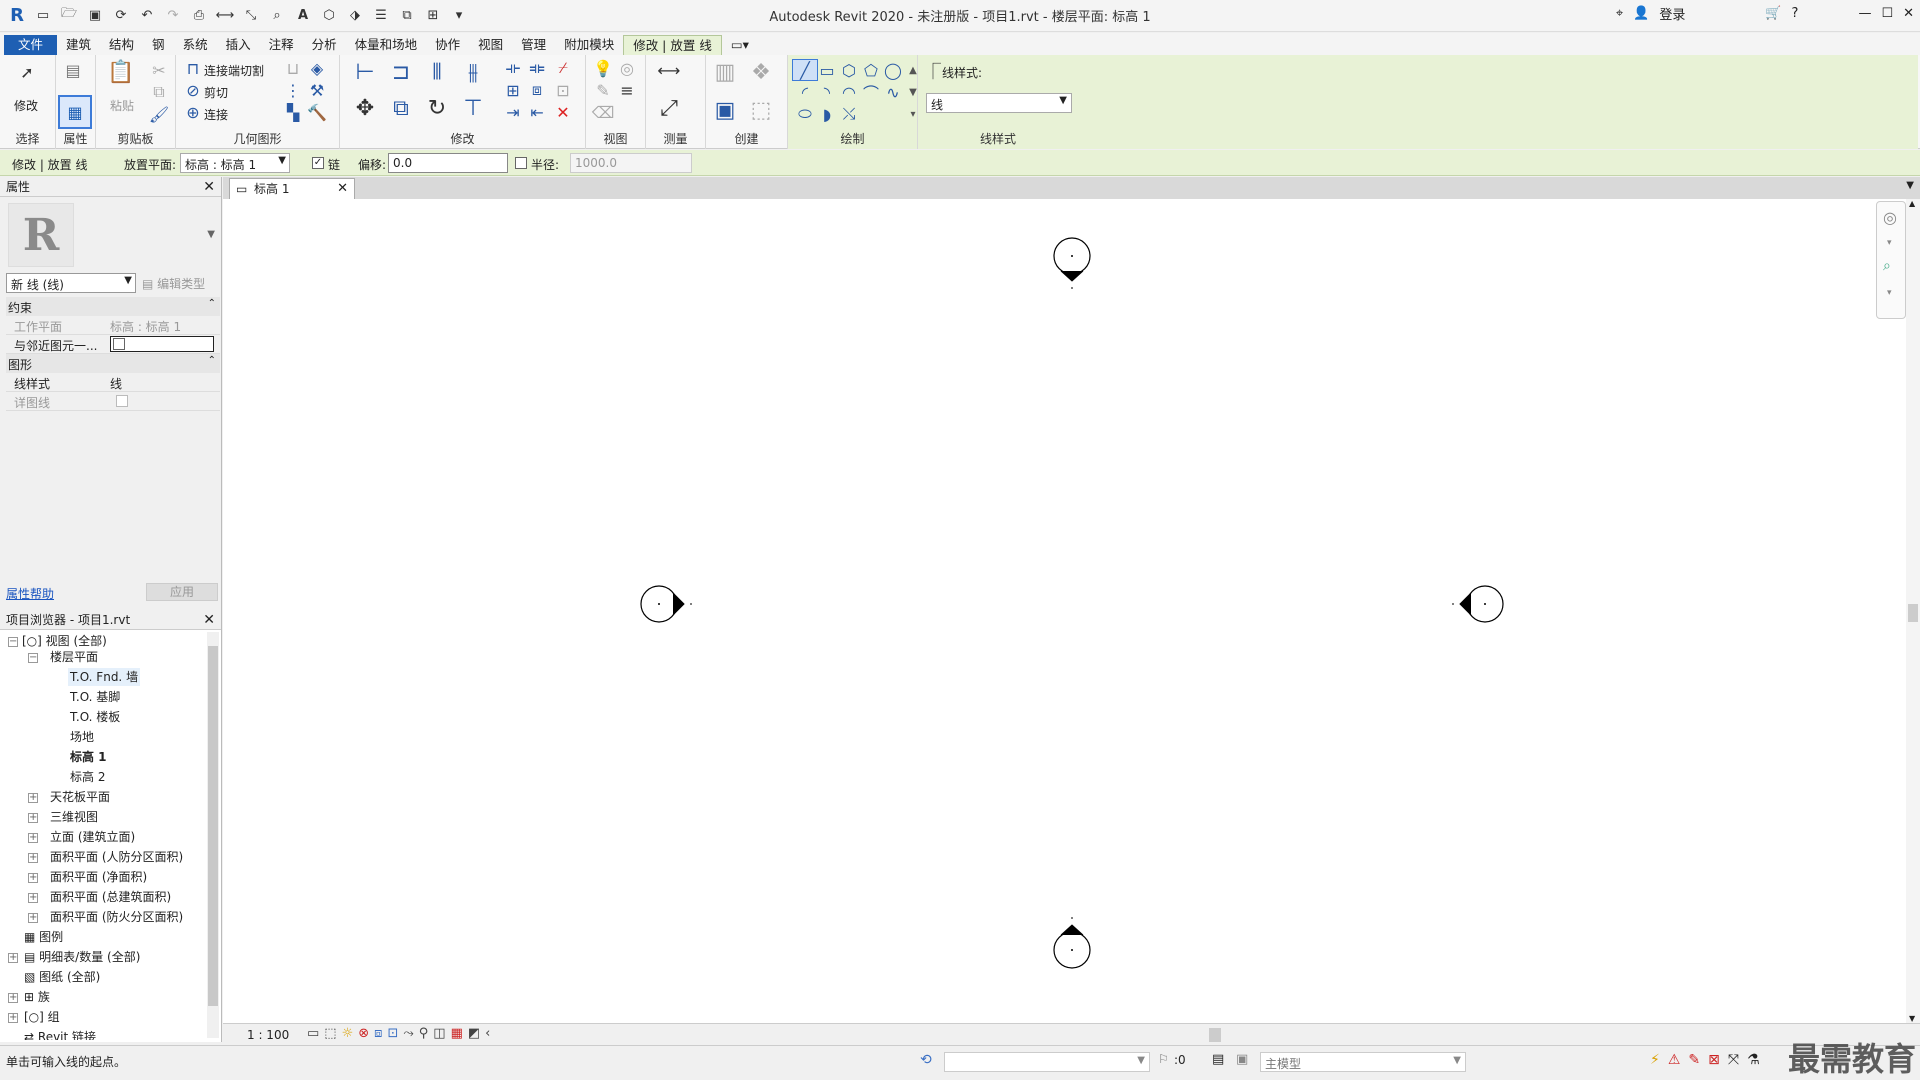  What do you see at coordinates (1887, 13) in the screenshot?
I see `maximize-button: ☐` at bounding box center [1887, 13].